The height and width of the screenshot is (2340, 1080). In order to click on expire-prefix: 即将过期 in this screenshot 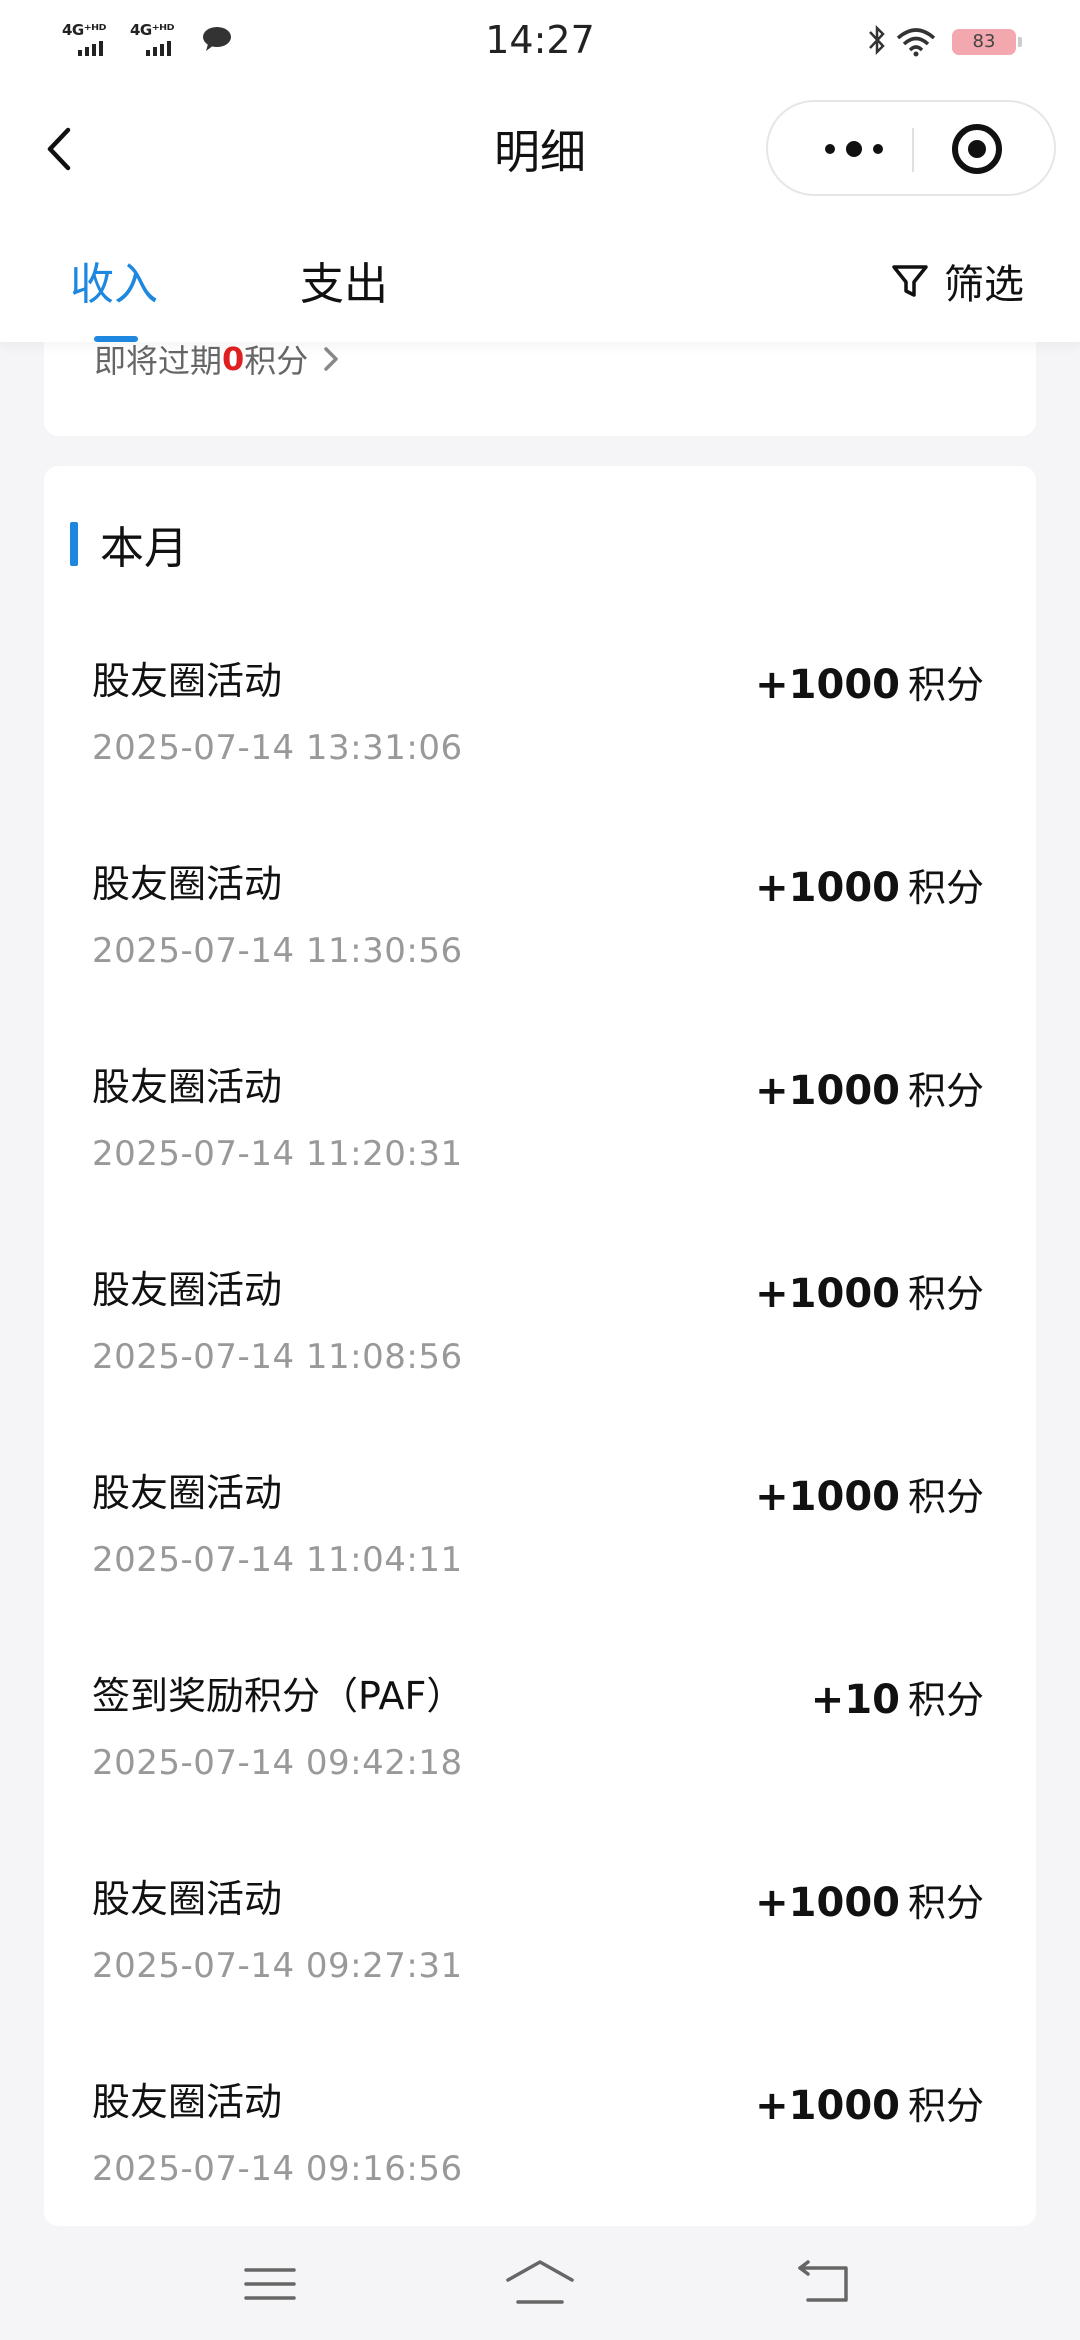, I will do `click(158, 361)`.